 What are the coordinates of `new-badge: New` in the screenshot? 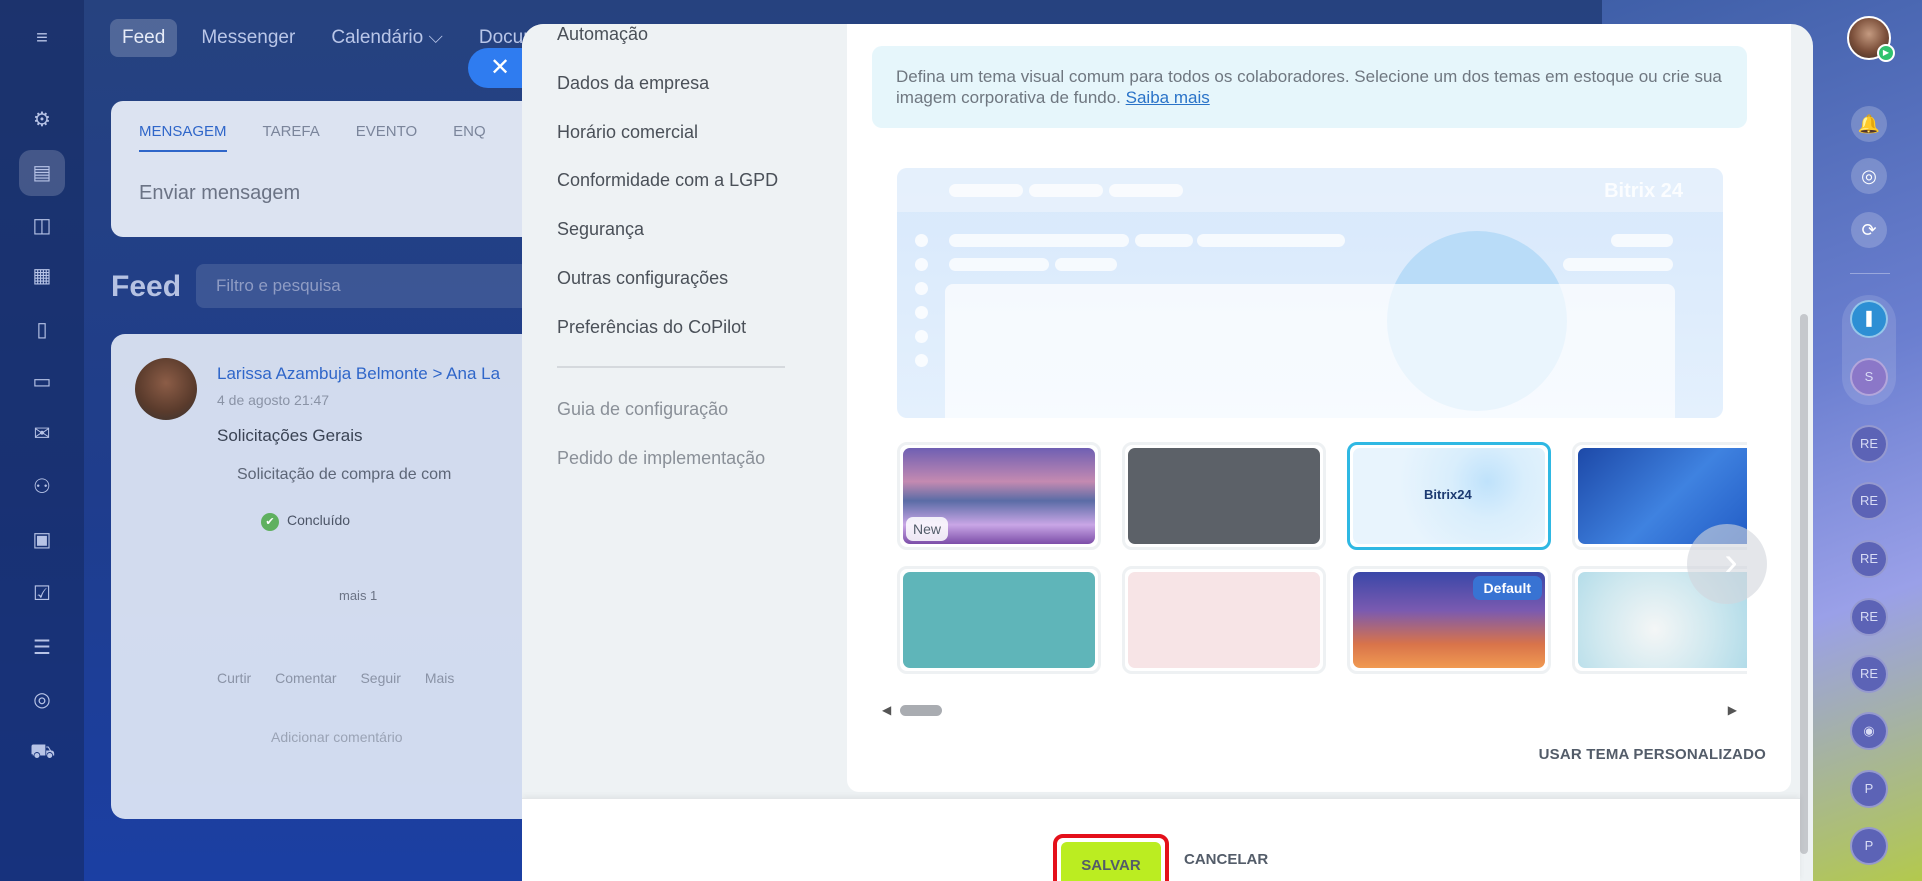 It's located at (927, 529).